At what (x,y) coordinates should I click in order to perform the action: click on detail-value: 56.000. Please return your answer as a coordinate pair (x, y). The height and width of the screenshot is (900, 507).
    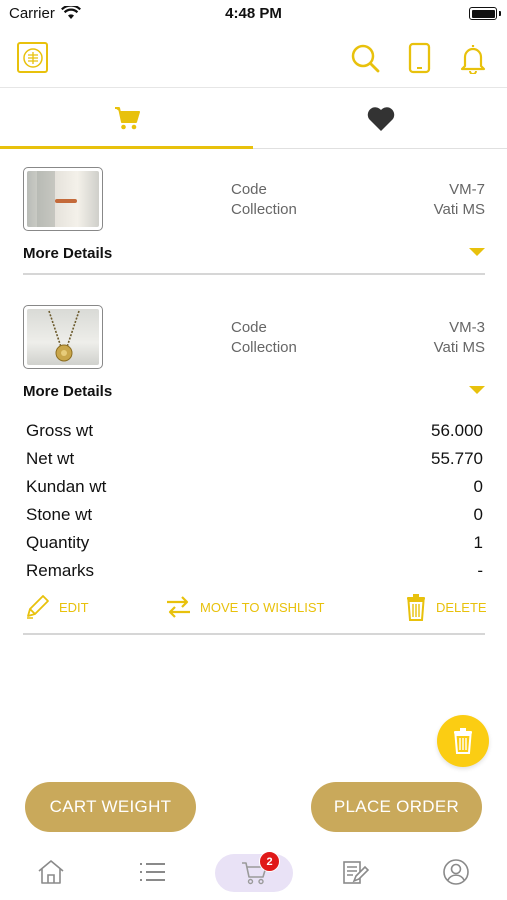
    Looking at the image, I should click on (457, 430).